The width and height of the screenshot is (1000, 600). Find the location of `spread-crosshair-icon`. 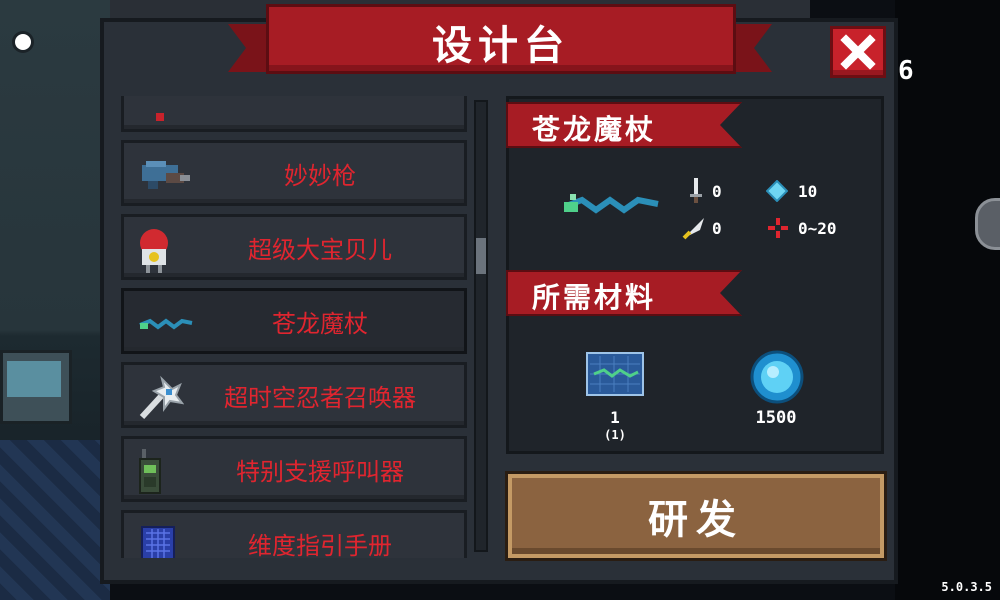

spread-crosshair-icon is located at coordinates (778, 228).